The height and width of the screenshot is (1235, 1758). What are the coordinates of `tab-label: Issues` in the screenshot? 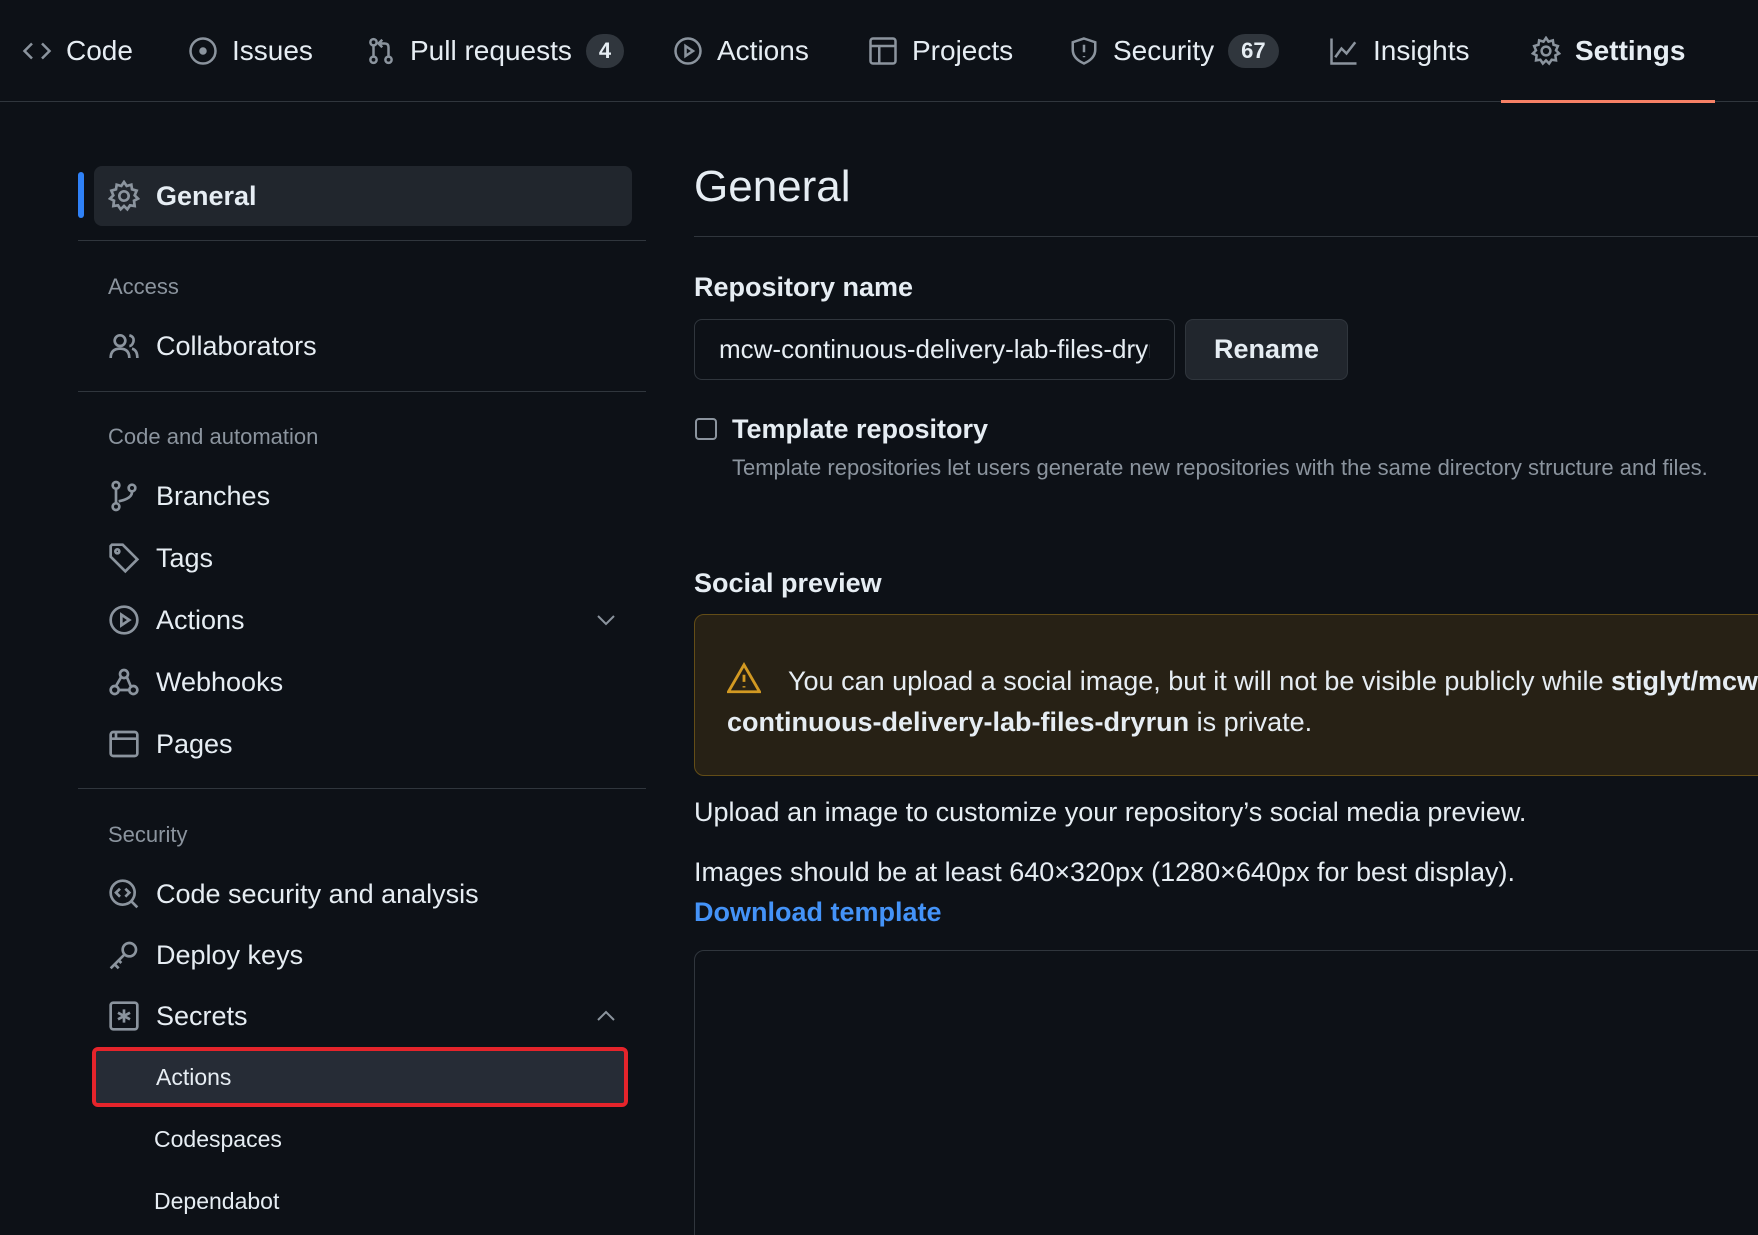 It's located at (272, 50).